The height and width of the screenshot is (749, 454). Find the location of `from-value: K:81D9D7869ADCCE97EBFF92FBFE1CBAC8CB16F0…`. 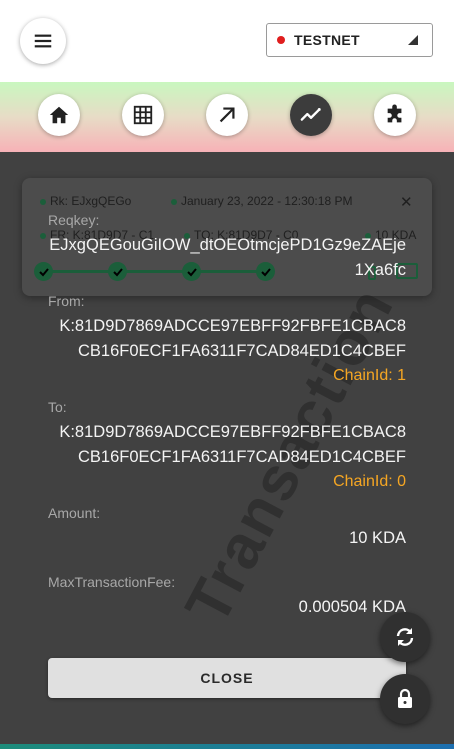

from-value: K:81D9D7869ADCCE97EBFF92FBFE1CBAC8CB16F0… is located at coordinates (232, 338).